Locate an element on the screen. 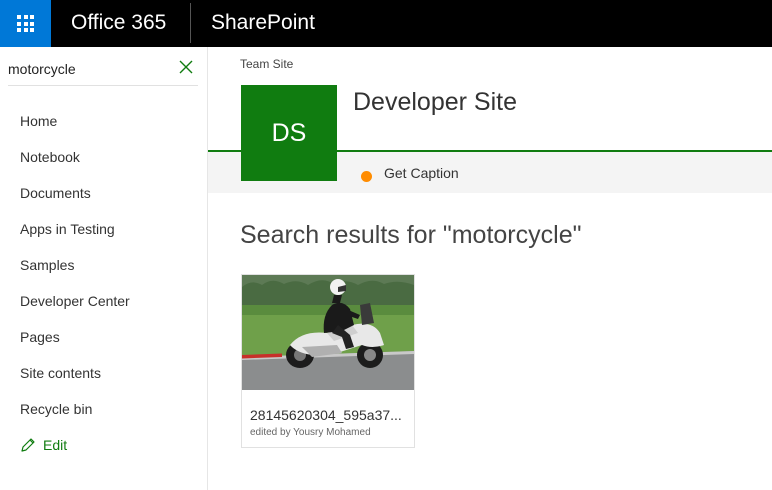 This screenshot has width=772, height=490. edit-label: Edit is located at coordinates (55, 445).